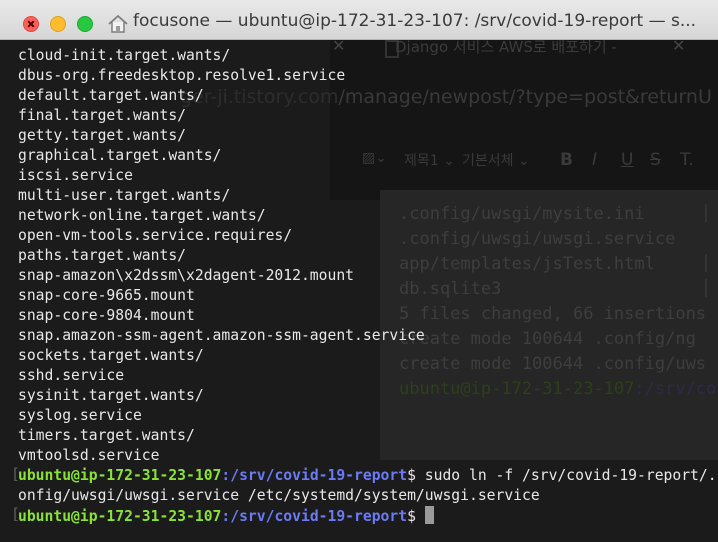 Image resolution: width=718 pixels, height=542 pixels. What do you see at coordinates (142, 215) in the screenshot?
I see `terminal-line: network-online.target.wants/` at bounding box center [142, 215].